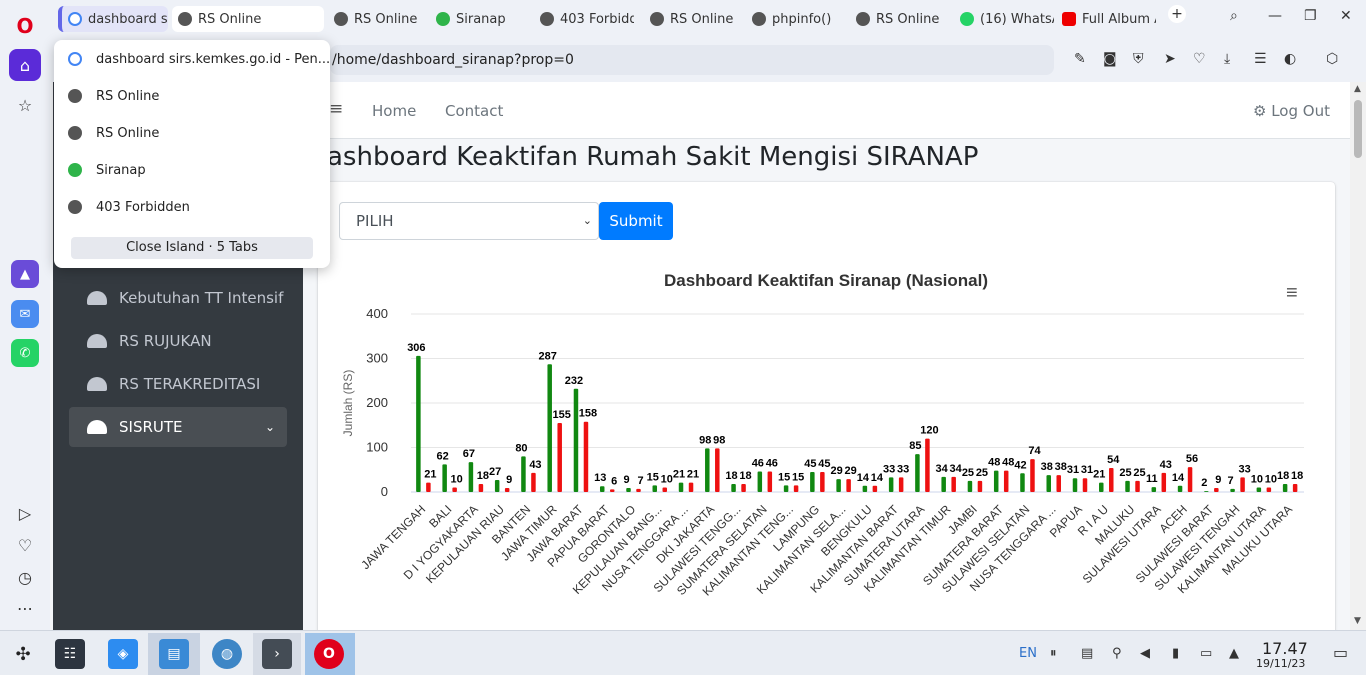 The height and width of the screenshot is (675, 1366). Describe the element at coordinates (636, 221) in the screenshot. I see `submit-button: Submit` at that location.